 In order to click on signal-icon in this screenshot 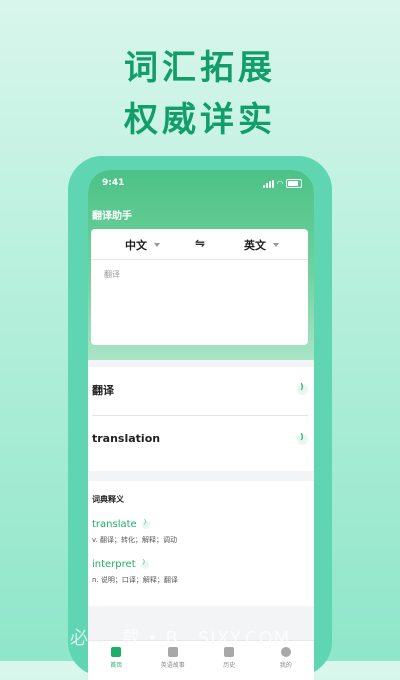, I will do `click(268, 183)`.